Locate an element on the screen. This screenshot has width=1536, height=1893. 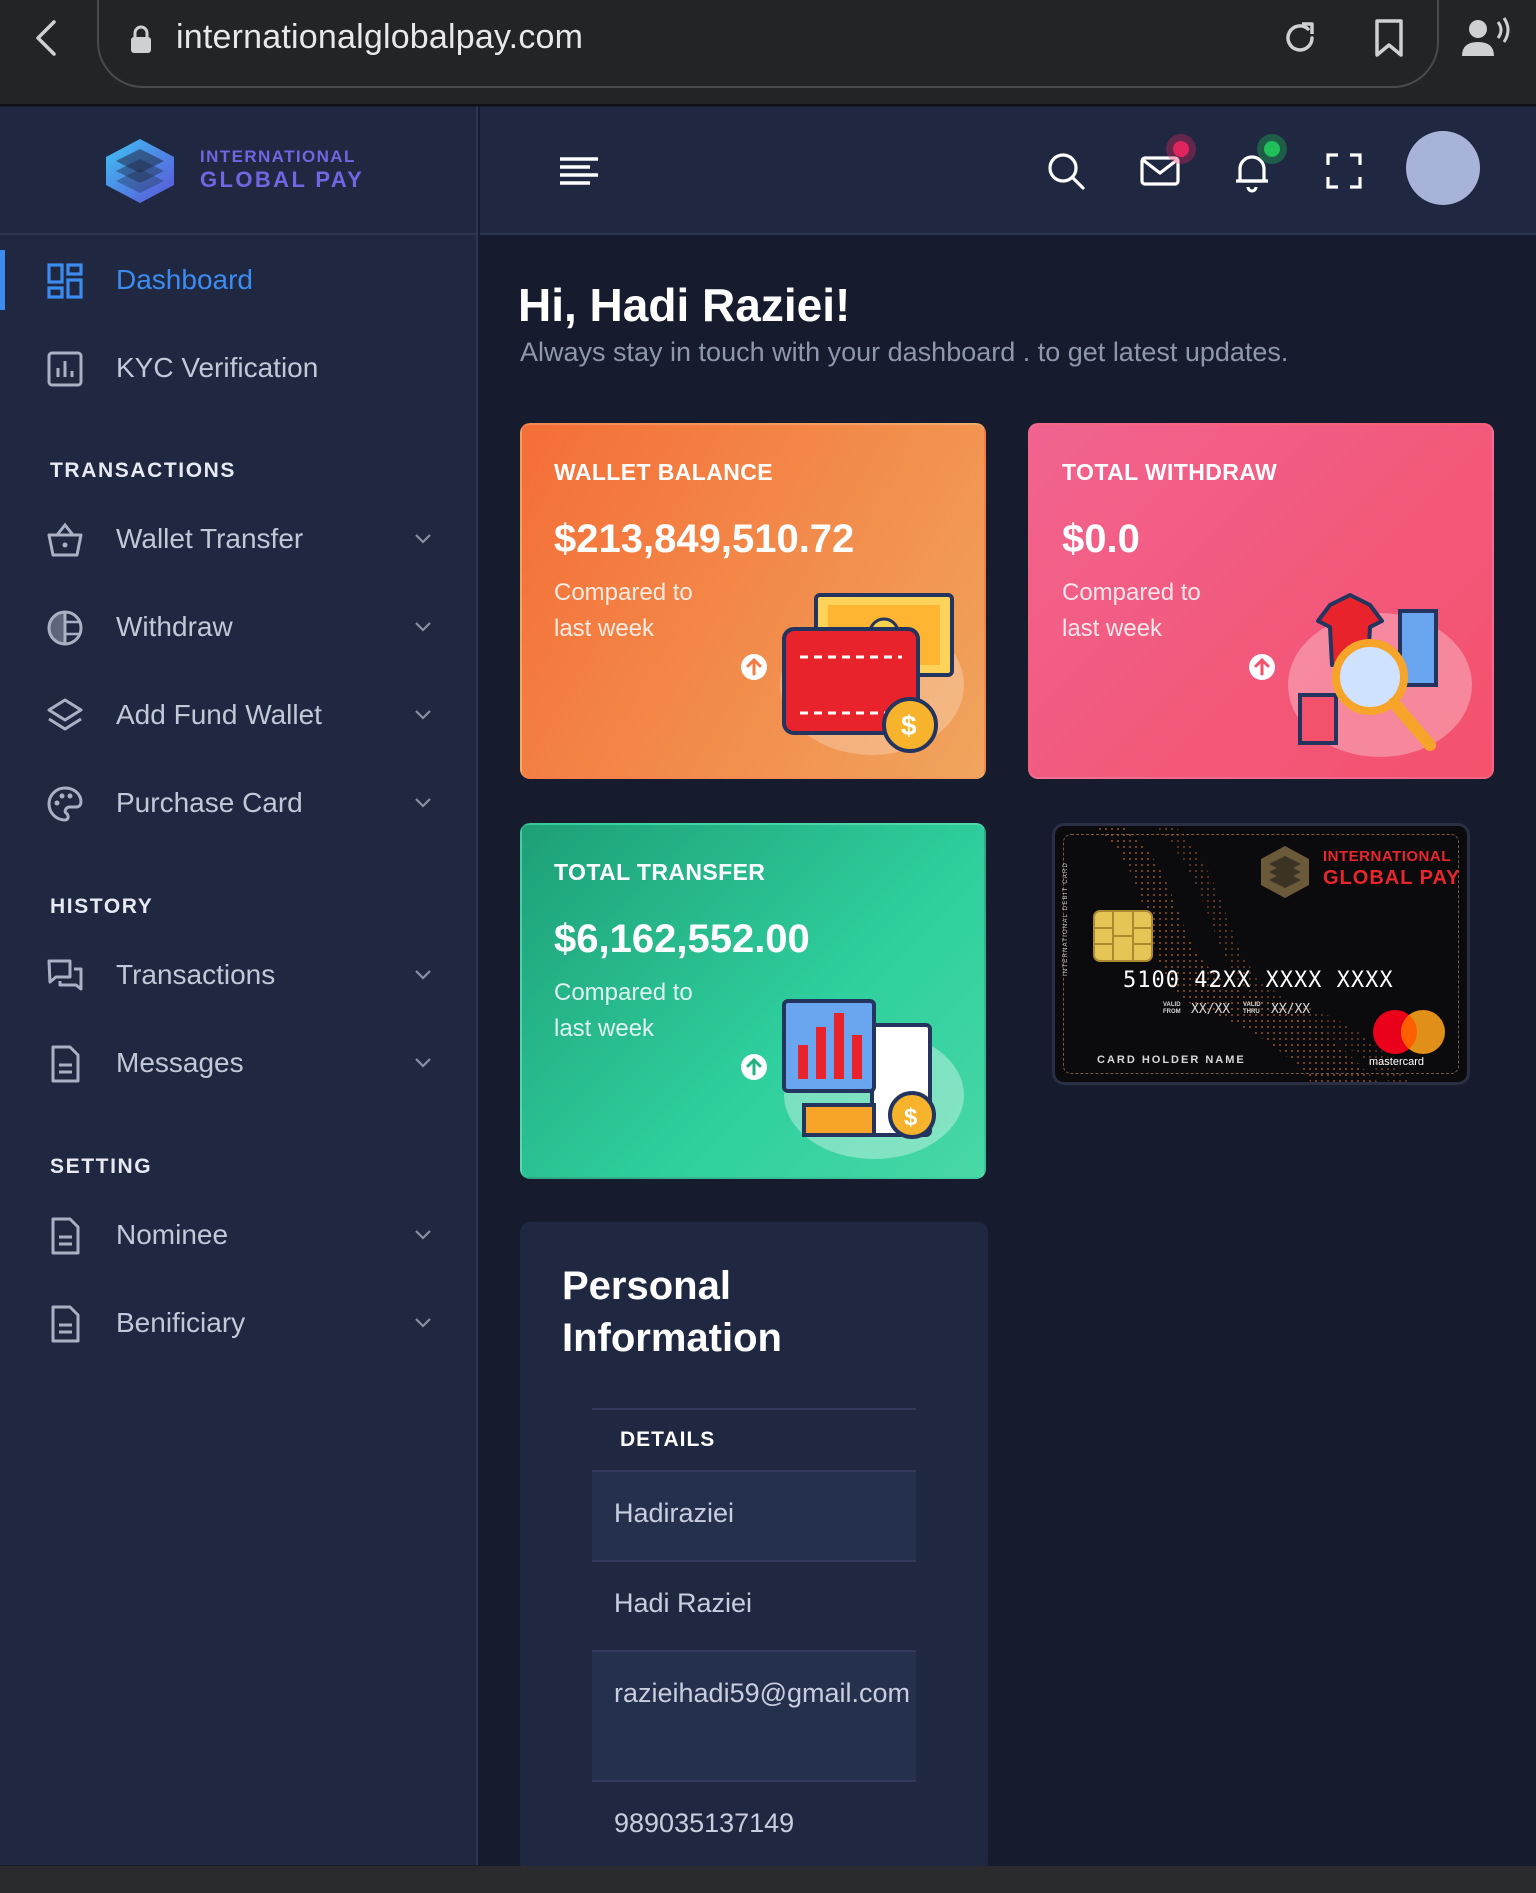
card-network-label: mastercard is located at coordinates (1397, 1062).